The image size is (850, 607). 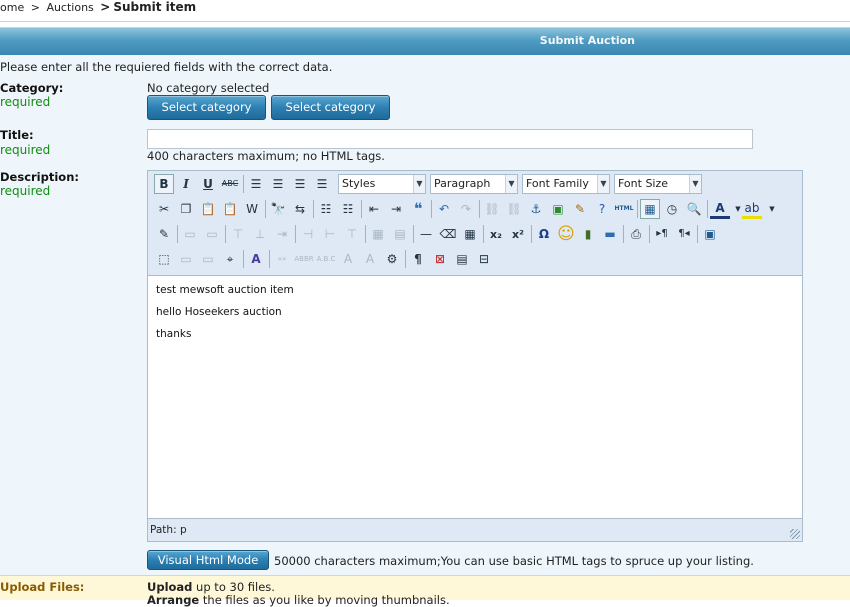 I want to click on font-color-icon: A, so click(x=720, y=209).